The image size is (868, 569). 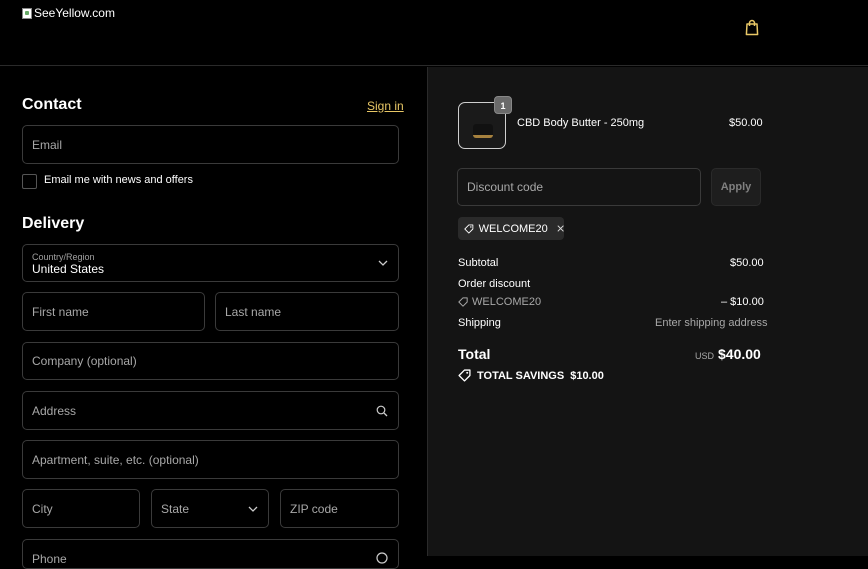 I want to click on shipping-value: Enter shipping address, so click(x=711, y=323).